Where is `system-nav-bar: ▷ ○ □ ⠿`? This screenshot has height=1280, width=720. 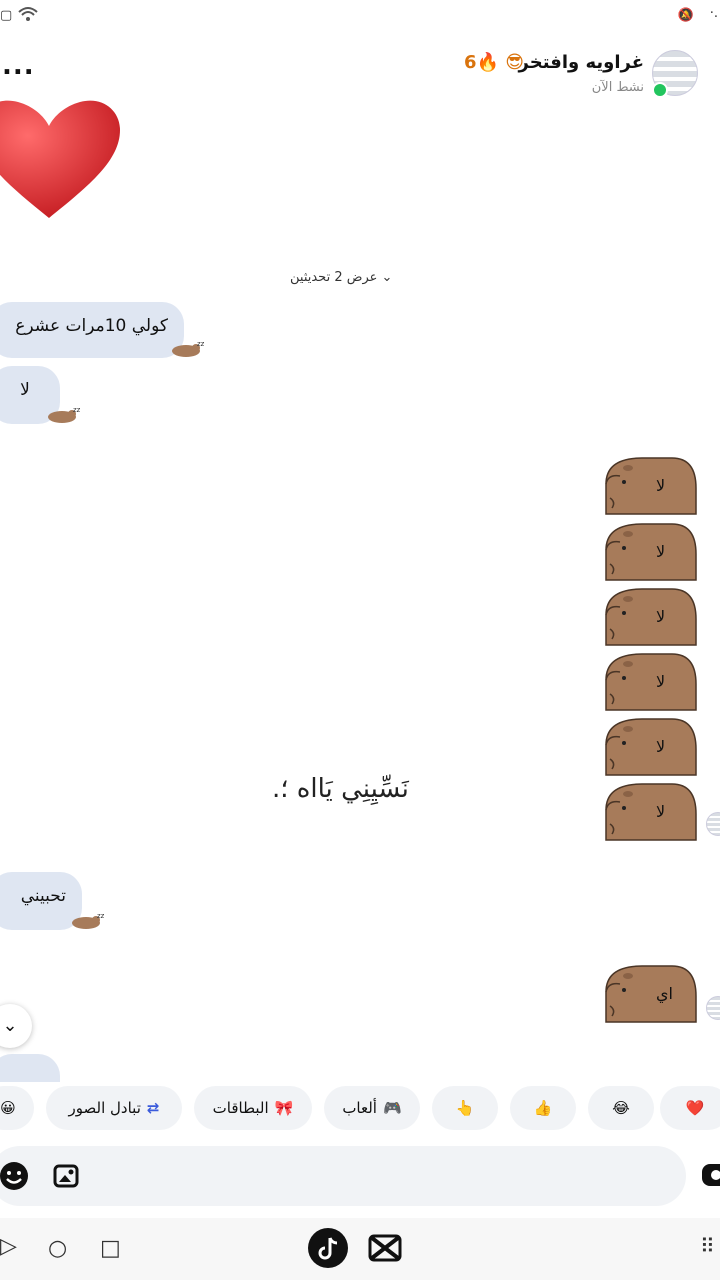 system-nav-bar: ▷ ○ □ ⠿ is located at coordinates (360, 1249).